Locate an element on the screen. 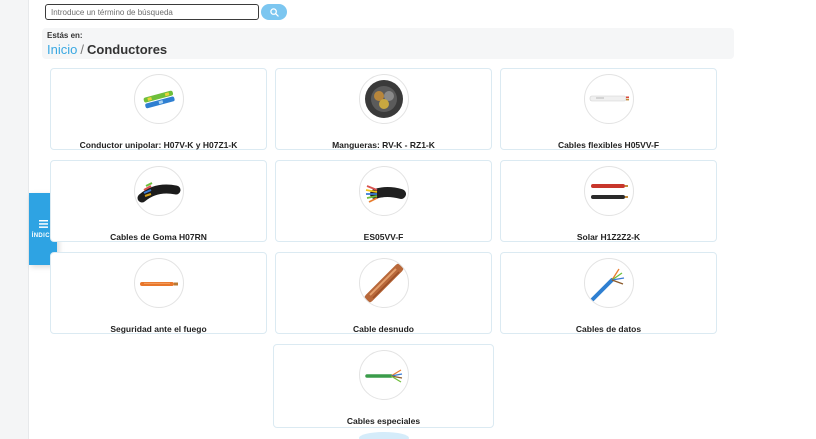 Image resolution: width=816 pixels, height=439 pixels. unipolar-cable-icon is located at coordinates (158, 99).